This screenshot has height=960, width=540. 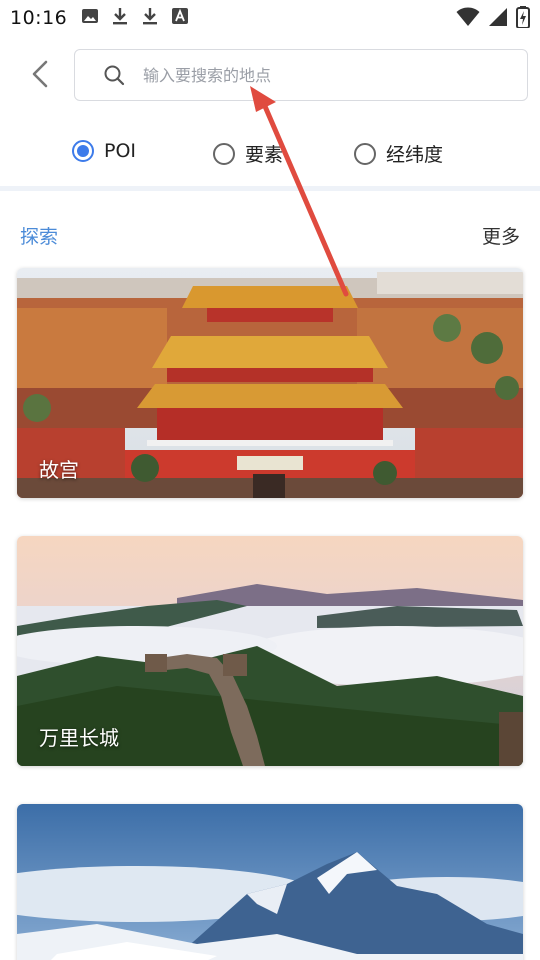 What do you see at coordinates (270, 188) in the screenshot?
I see `section-divider` at bounding box center [270, 188].